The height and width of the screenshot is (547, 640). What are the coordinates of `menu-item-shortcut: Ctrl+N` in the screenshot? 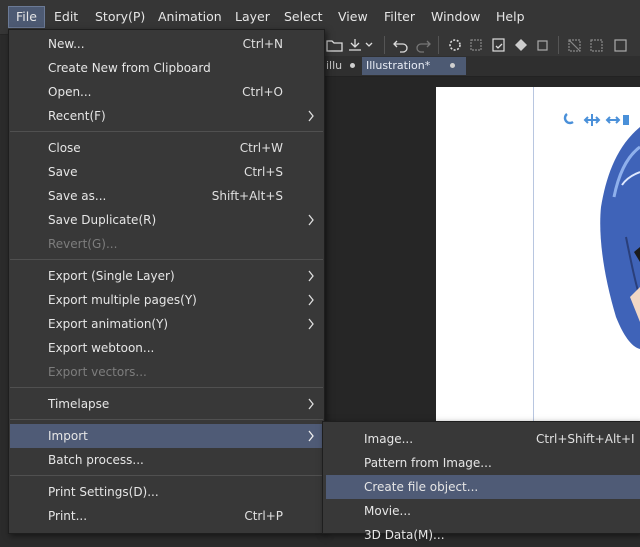 It's located at (262, 44).